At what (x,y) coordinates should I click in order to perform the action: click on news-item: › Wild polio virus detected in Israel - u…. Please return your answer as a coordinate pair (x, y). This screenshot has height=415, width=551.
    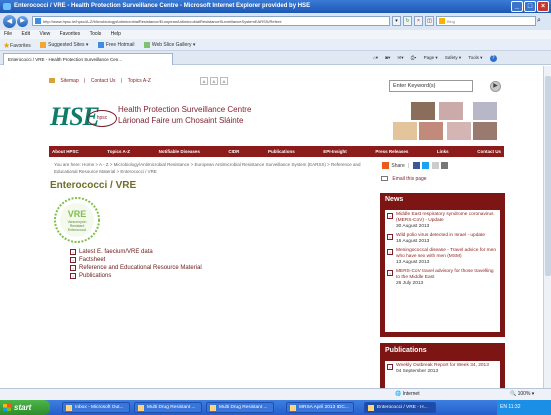
    Looking at the image, I should click on (442, 239).